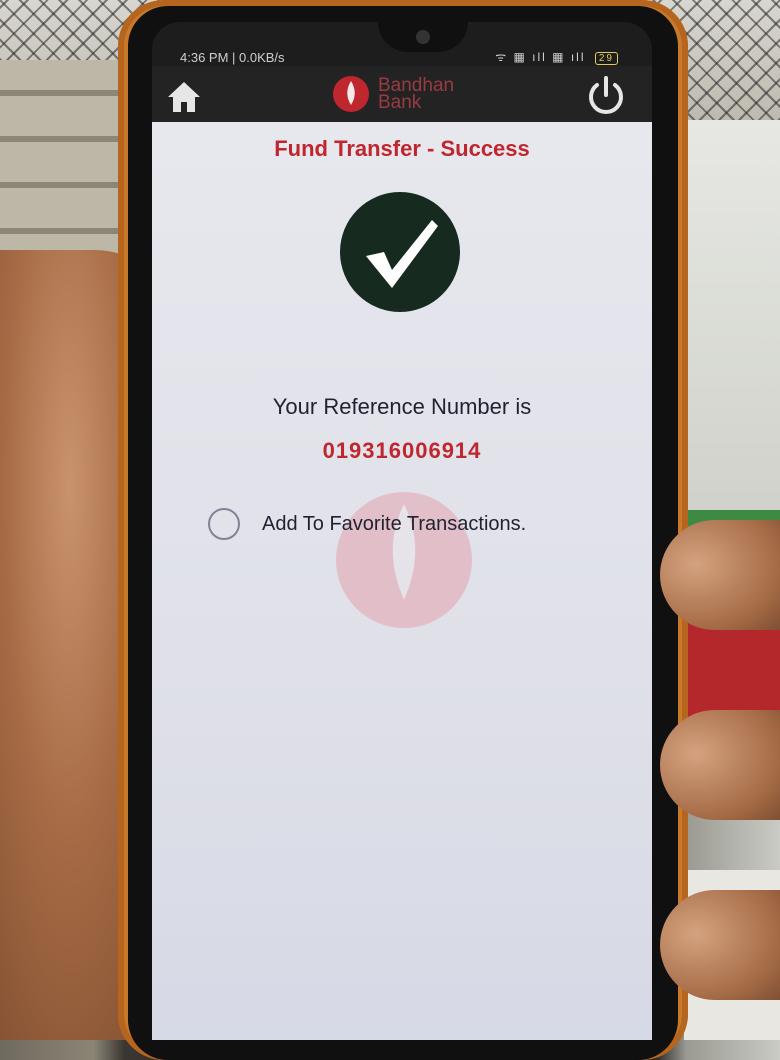 Image resolution: width=780 pixels, height=1060 pixels. I want to click on battery-icon: 29, so click(606, 58).